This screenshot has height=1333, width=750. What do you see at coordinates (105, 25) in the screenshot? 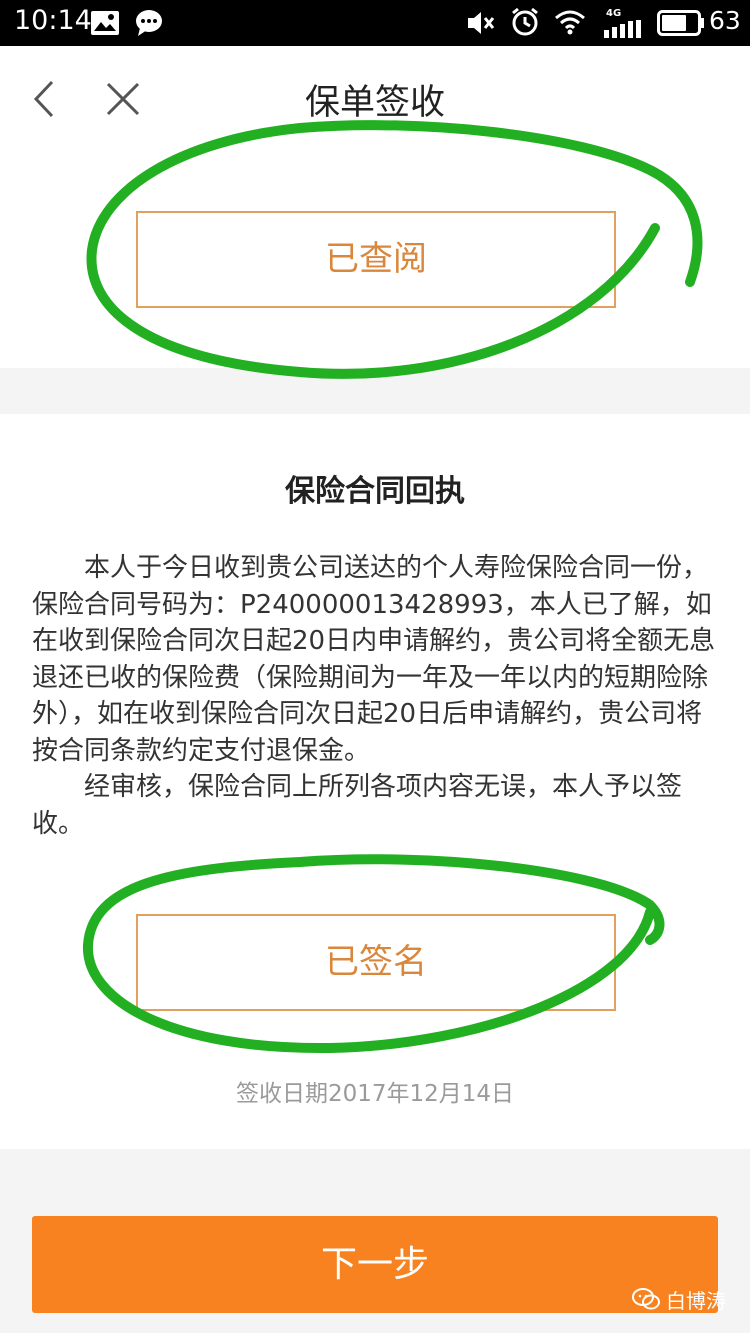
I see `image-icon` at bounding box center [105, 25].